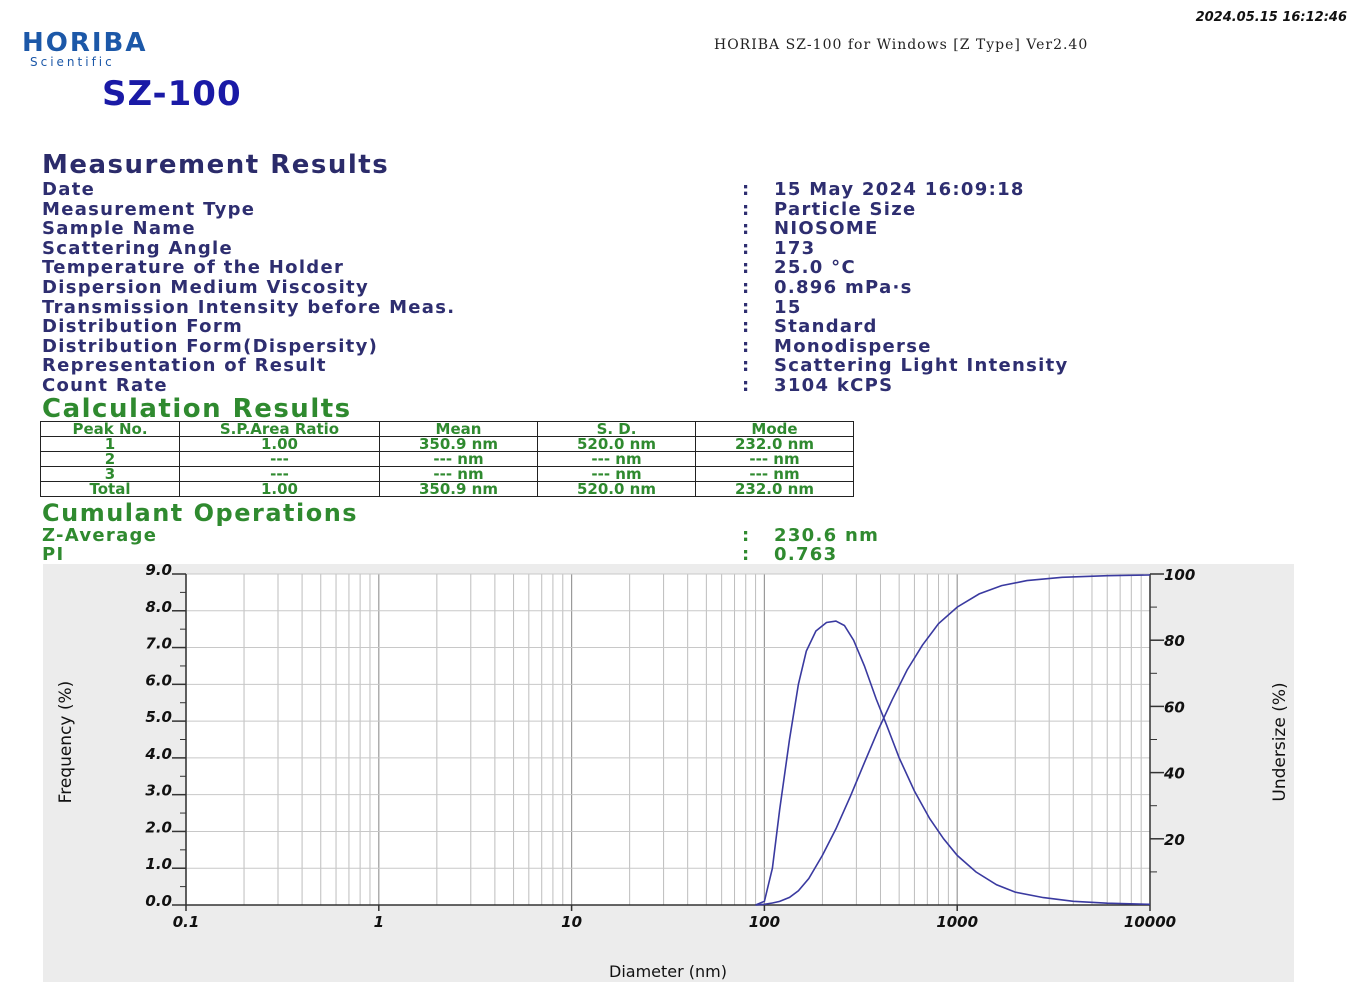 This screenshot has width=1371, height=986. I want to click on z-average-value: 230.6 nm, so click(827, 535).